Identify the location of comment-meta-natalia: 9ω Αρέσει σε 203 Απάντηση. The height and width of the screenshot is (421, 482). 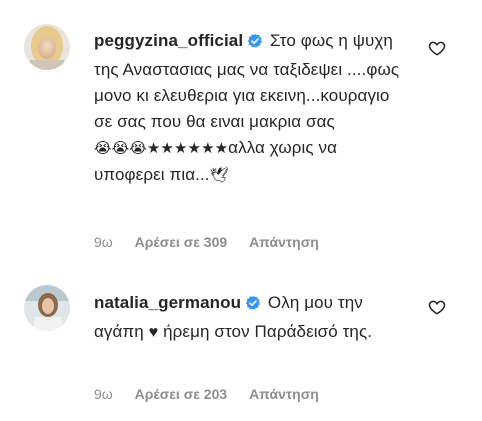
(215, 394).